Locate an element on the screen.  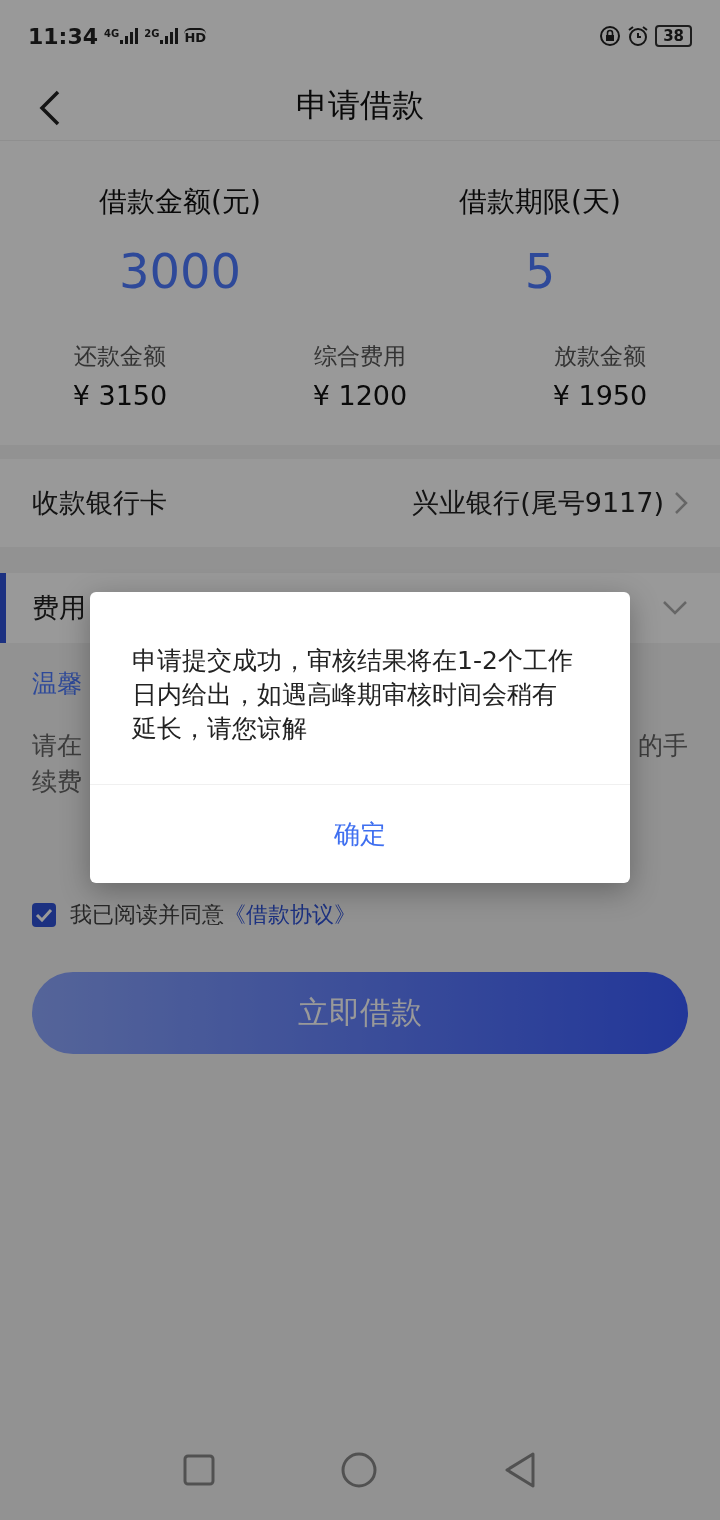
home-icon is located at coordinates (359, 1470).